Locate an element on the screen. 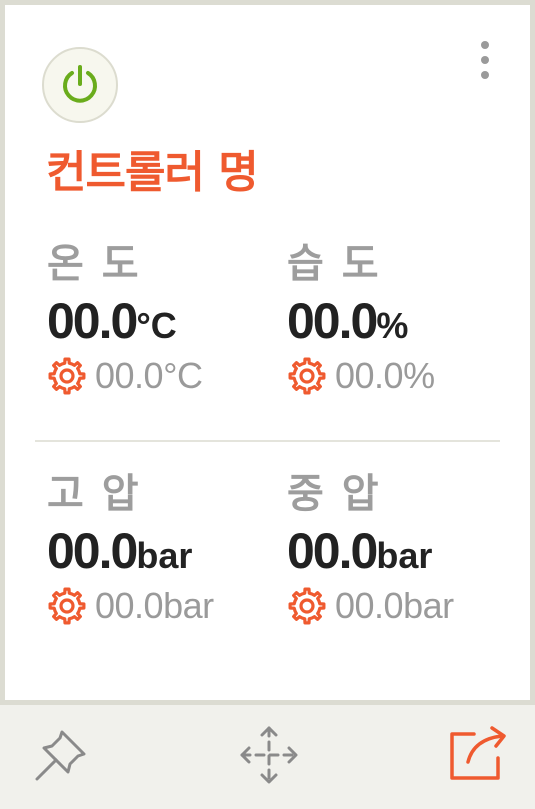 This screenshot has height=809, width=535. mid-pressure-cell: 중 압 00.0bar 00.0bar is located at coordinates (402, 548).